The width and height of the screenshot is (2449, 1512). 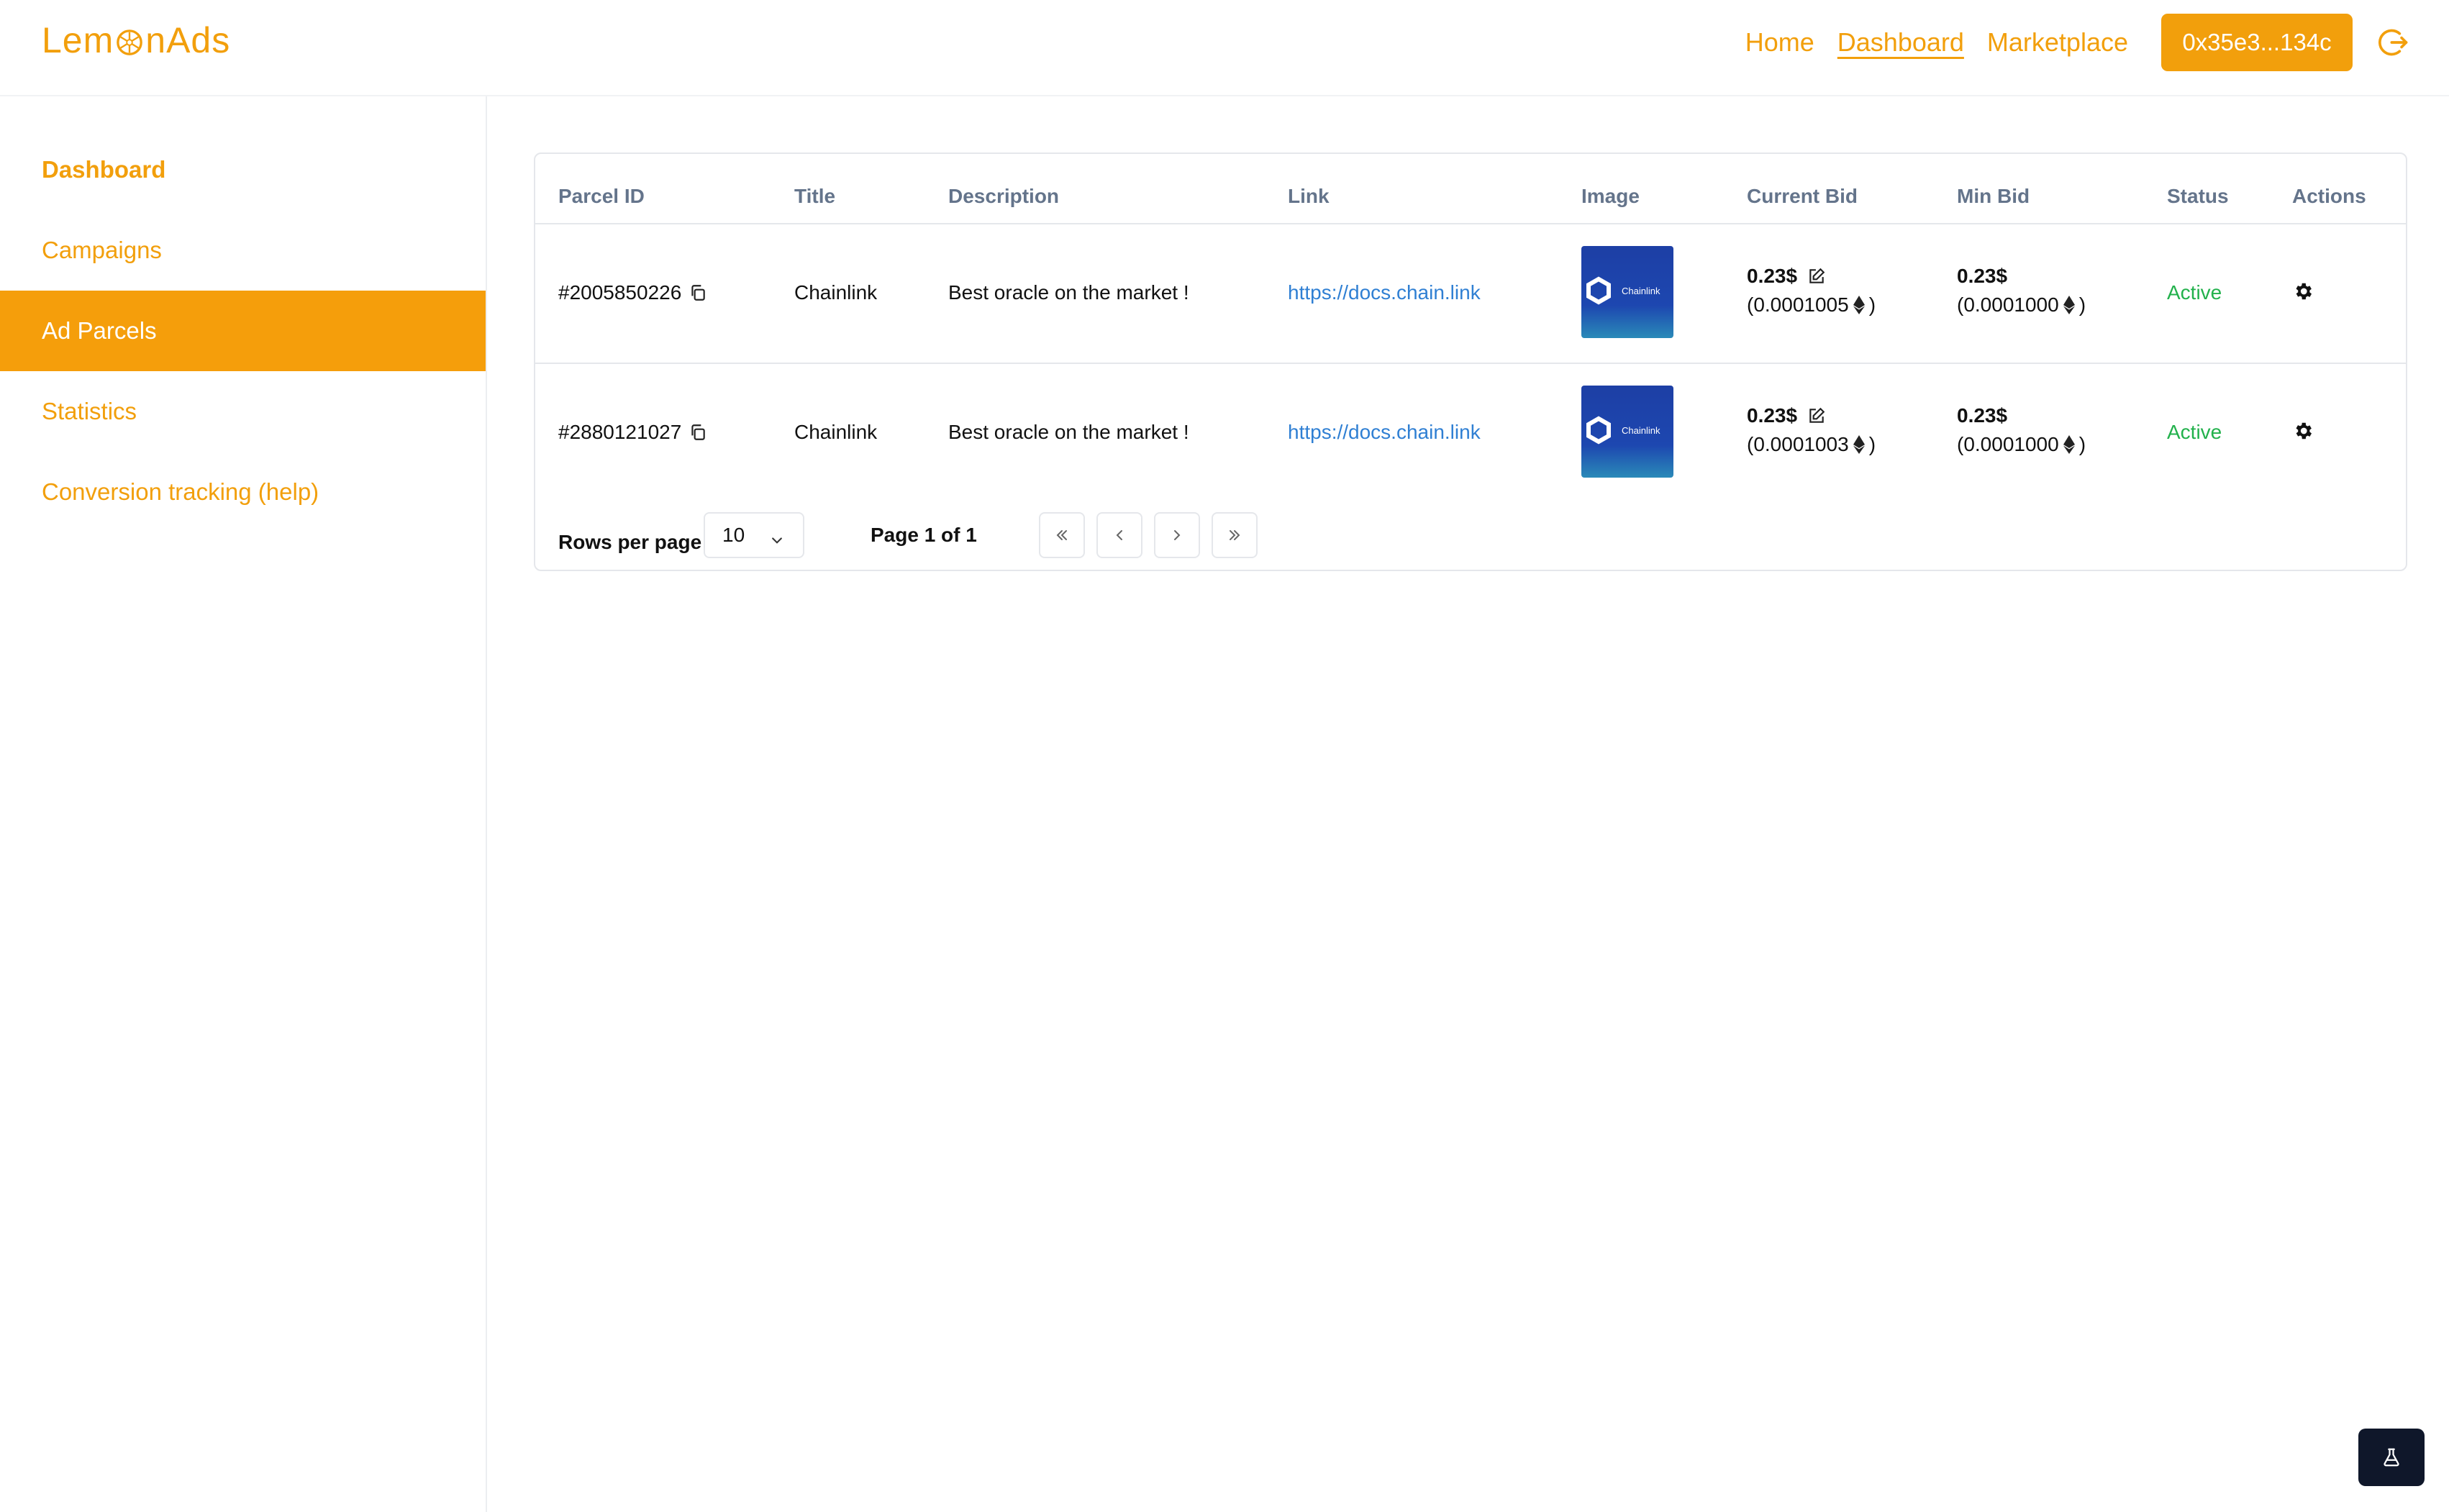 I want to click on chevron-left-icon, so click(x=1119, y=535).